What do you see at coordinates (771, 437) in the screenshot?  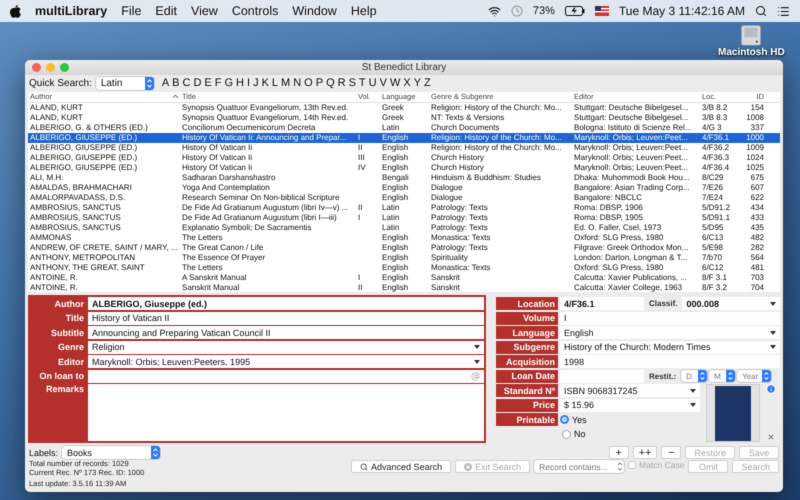 I see `close-icon` at bounding box center [771, 437].